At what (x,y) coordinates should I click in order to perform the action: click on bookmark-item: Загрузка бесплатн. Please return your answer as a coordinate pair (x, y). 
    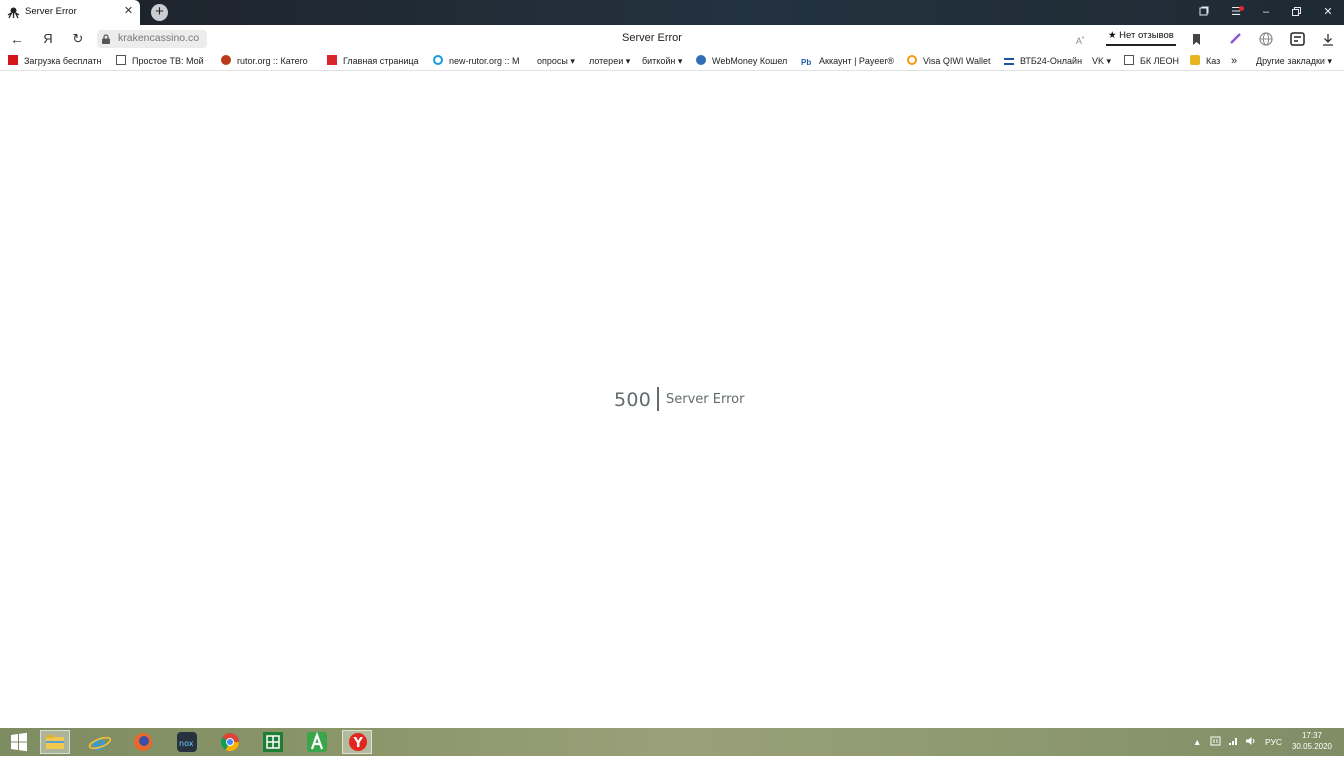
    Looking at the image, I should click on (56, 61).